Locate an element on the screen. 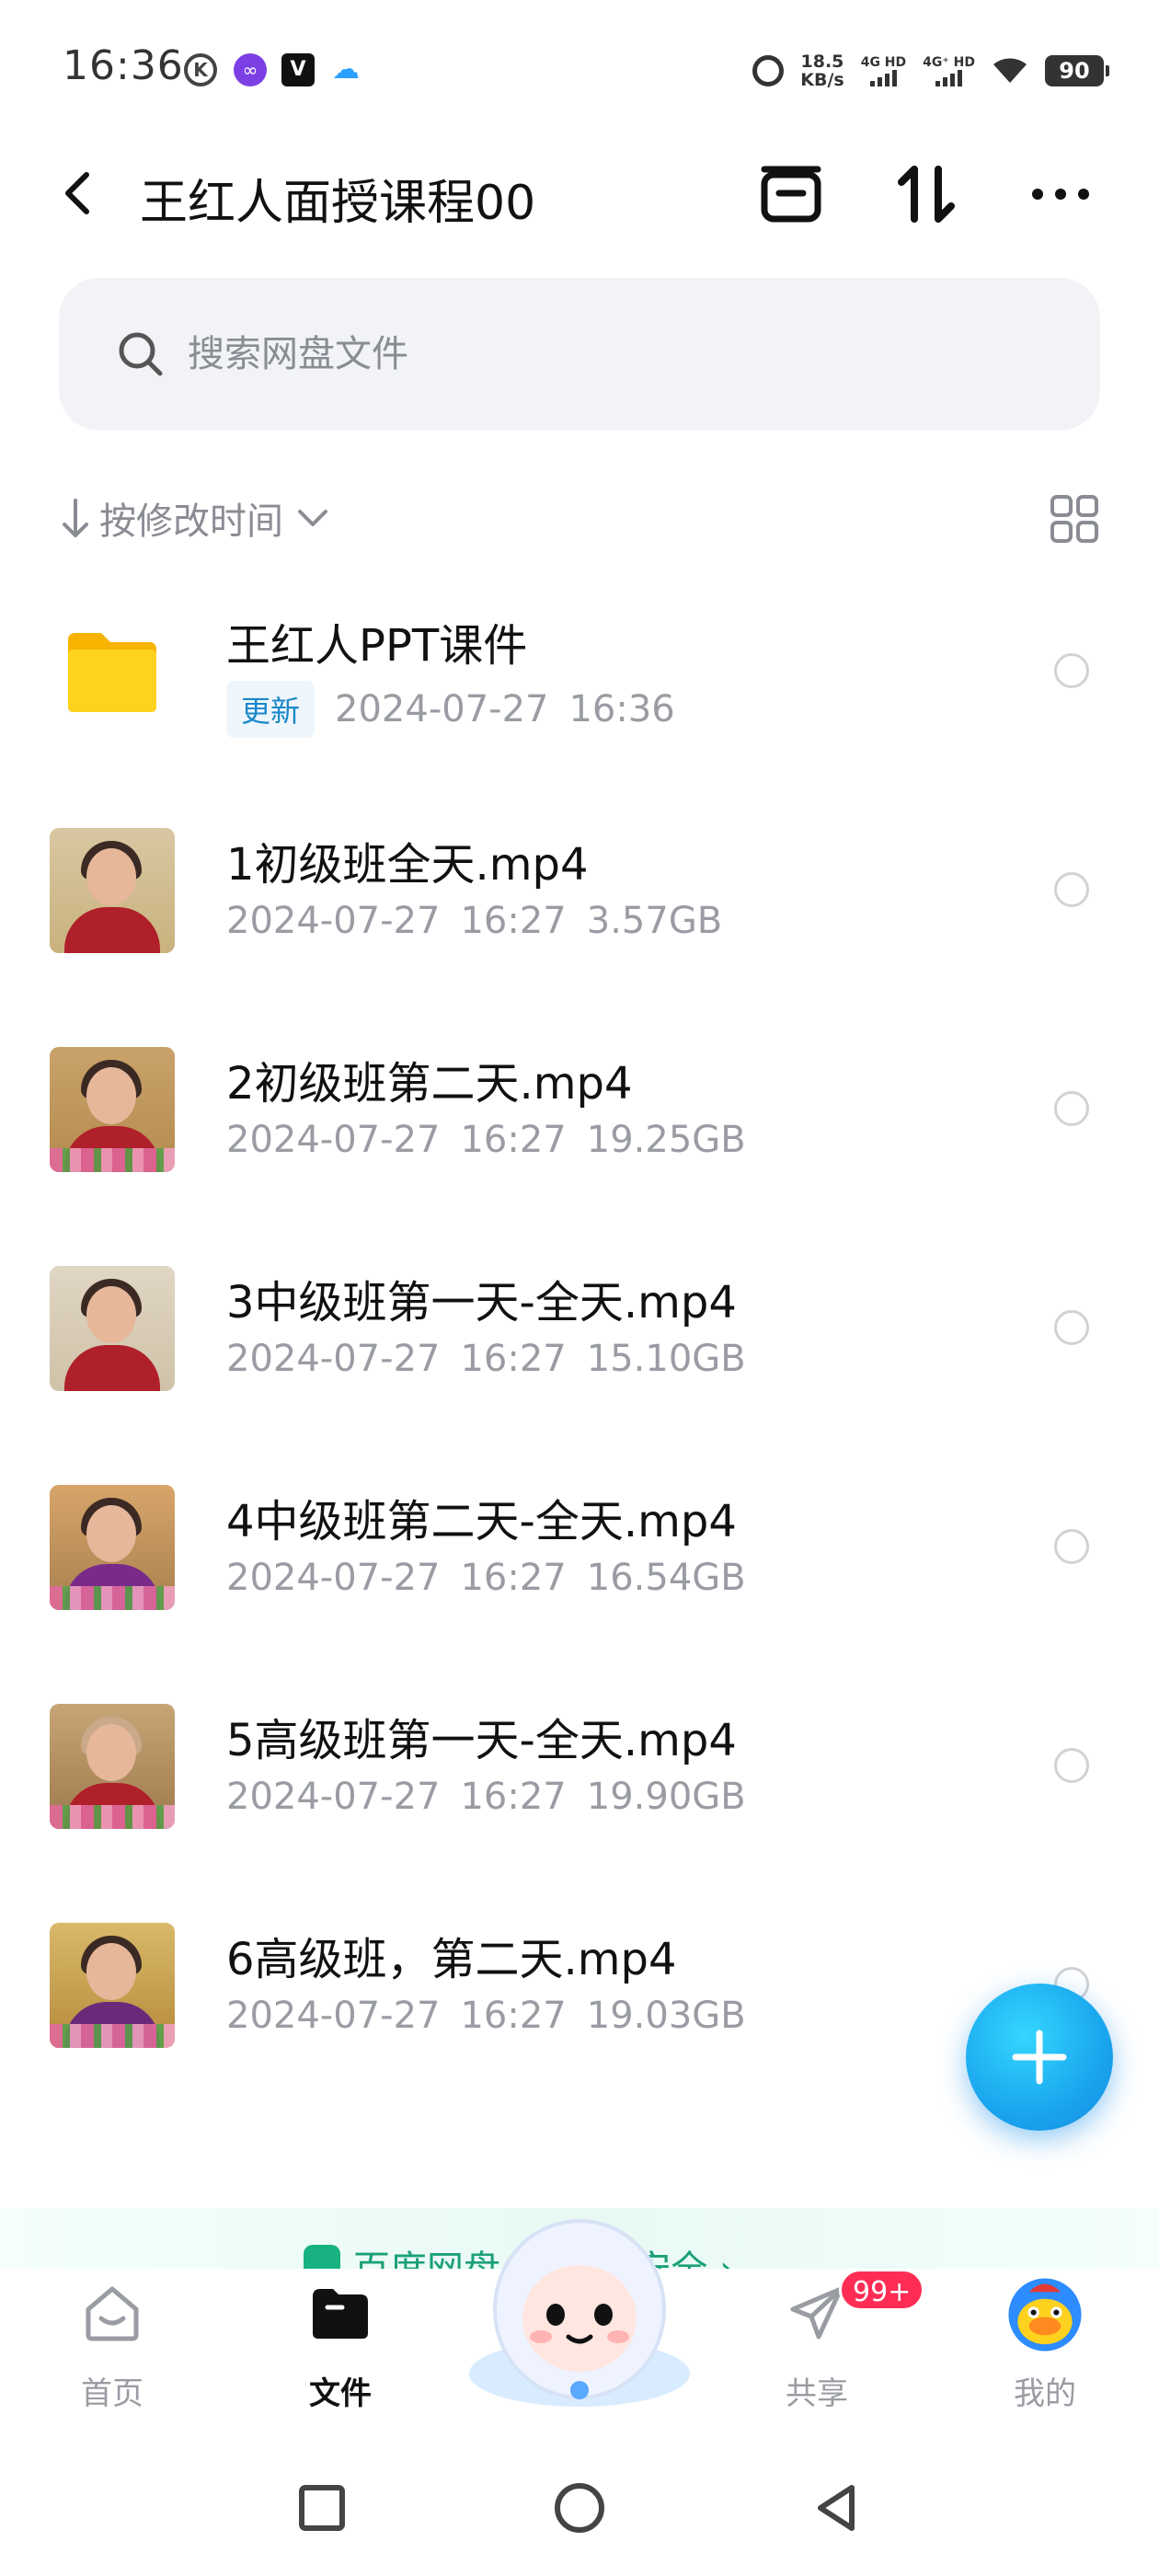  mascot-assistant-icon is located at coordinates (579, 2304).